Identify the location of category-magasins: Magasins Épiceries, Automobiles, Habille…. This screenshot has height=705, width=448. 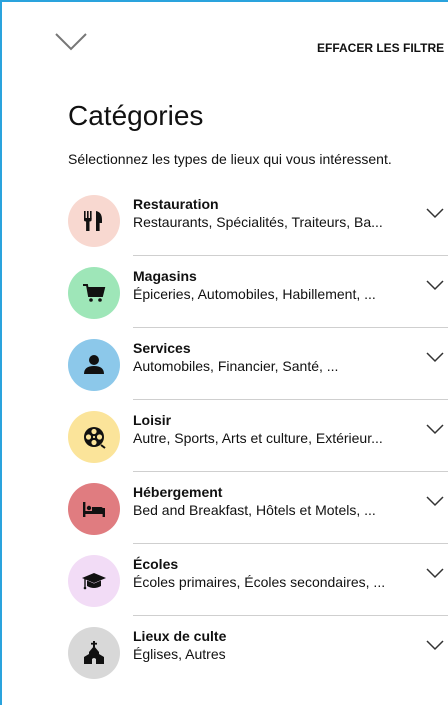
(225, 292).